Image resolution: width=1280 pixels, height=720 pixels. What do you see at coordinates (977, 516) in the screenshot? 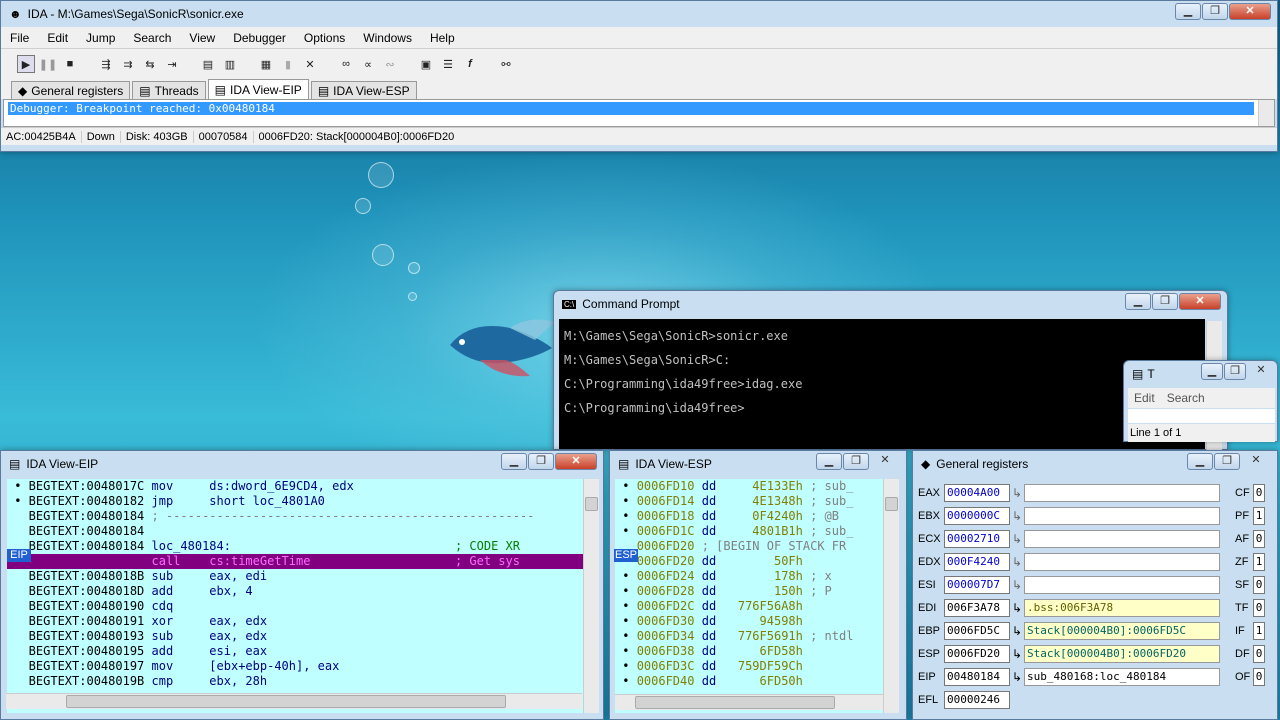
I see `register-value: 0000000C` at bounding box center [977, 516].